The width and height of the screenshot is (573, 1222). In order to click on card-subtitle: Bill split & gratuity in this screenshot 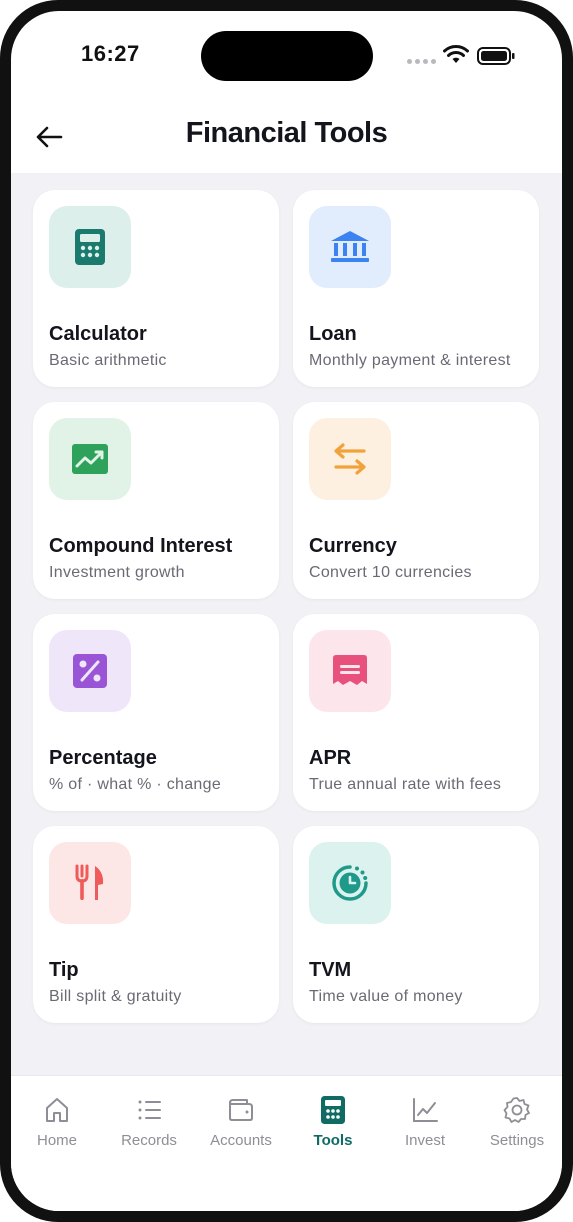, I will do `click(115, 996)`.